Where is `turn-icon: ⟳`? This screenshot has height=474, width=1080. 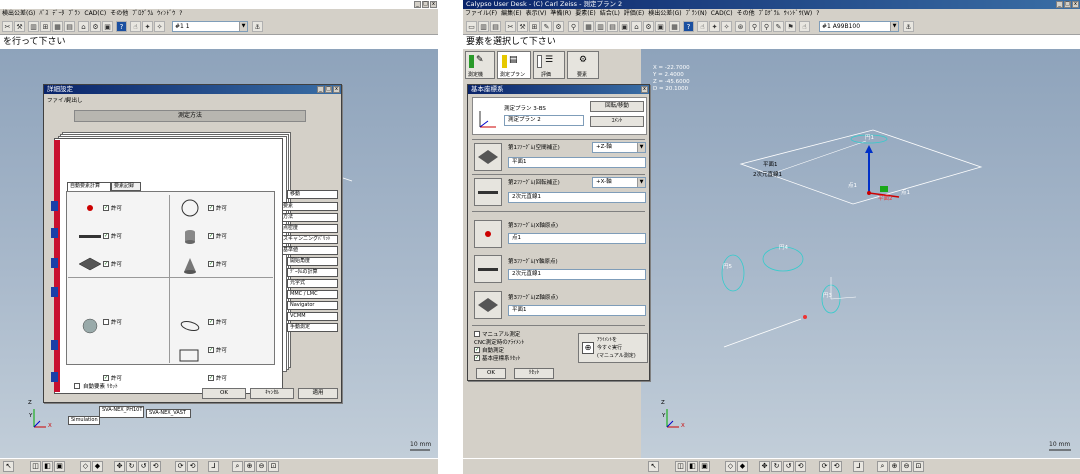
turn-icon: ⟳ is located at coordinates (824, 466).